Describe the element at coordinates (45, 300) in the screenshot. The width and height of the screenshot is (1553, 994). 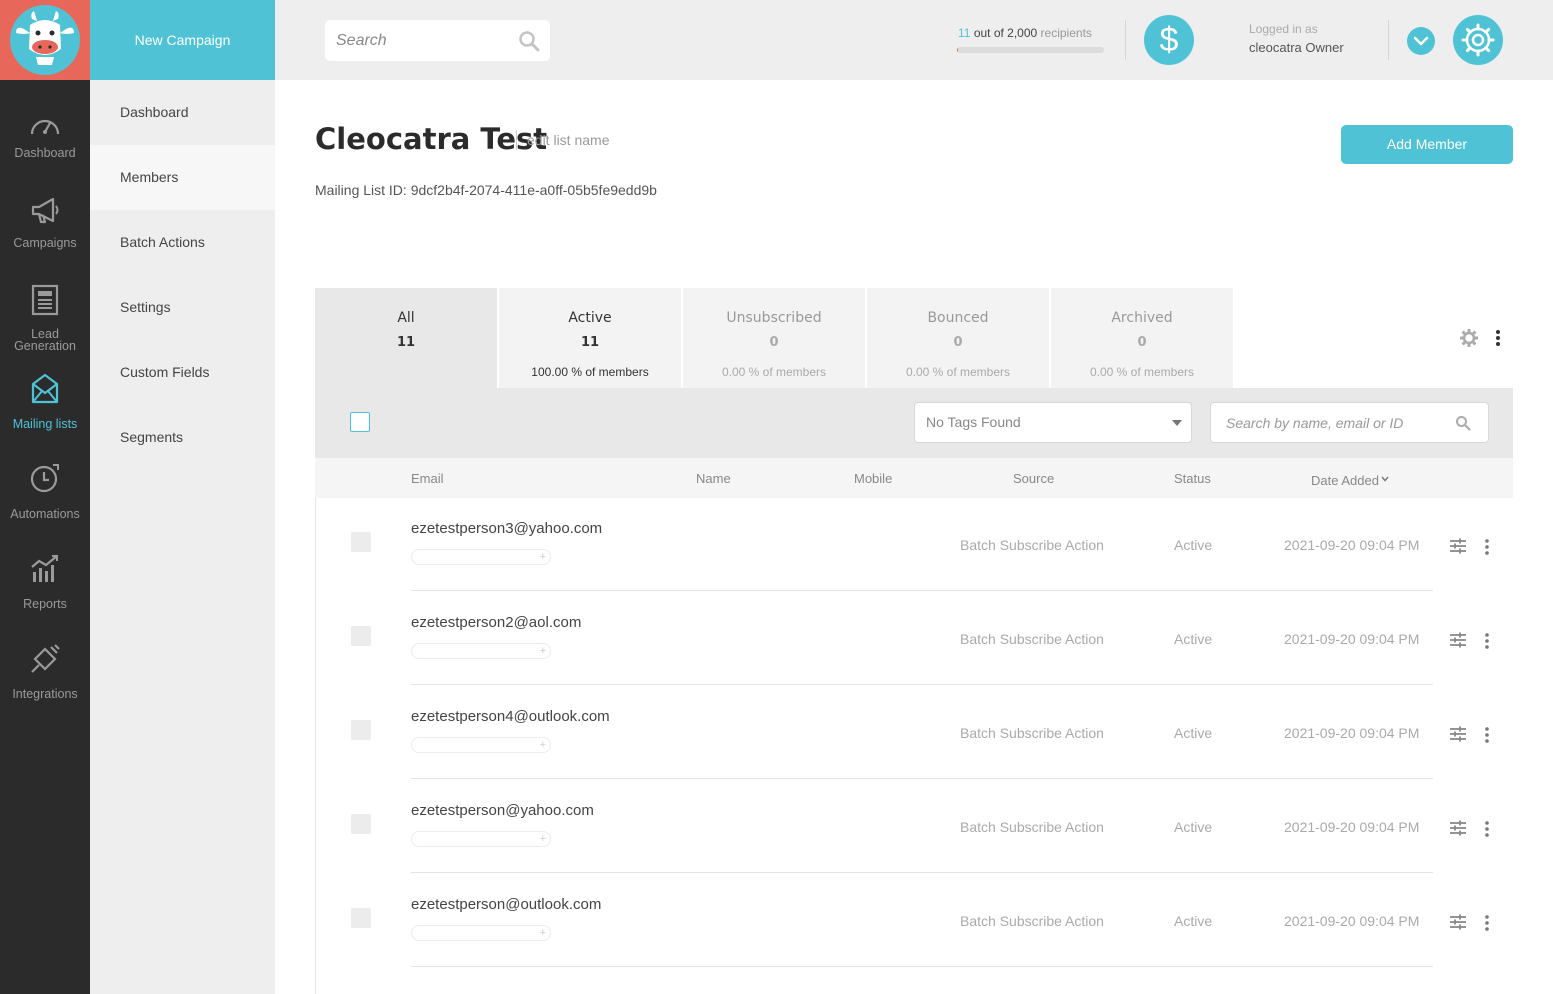
I see `form-icon` at that location.